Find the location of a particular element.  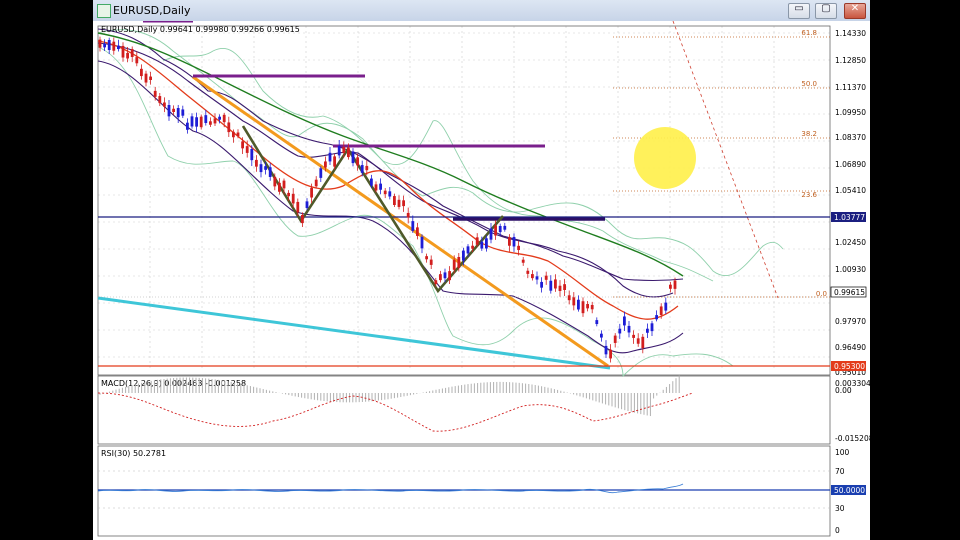

maximize-button: ▢ is located at coordinates (826, 11).